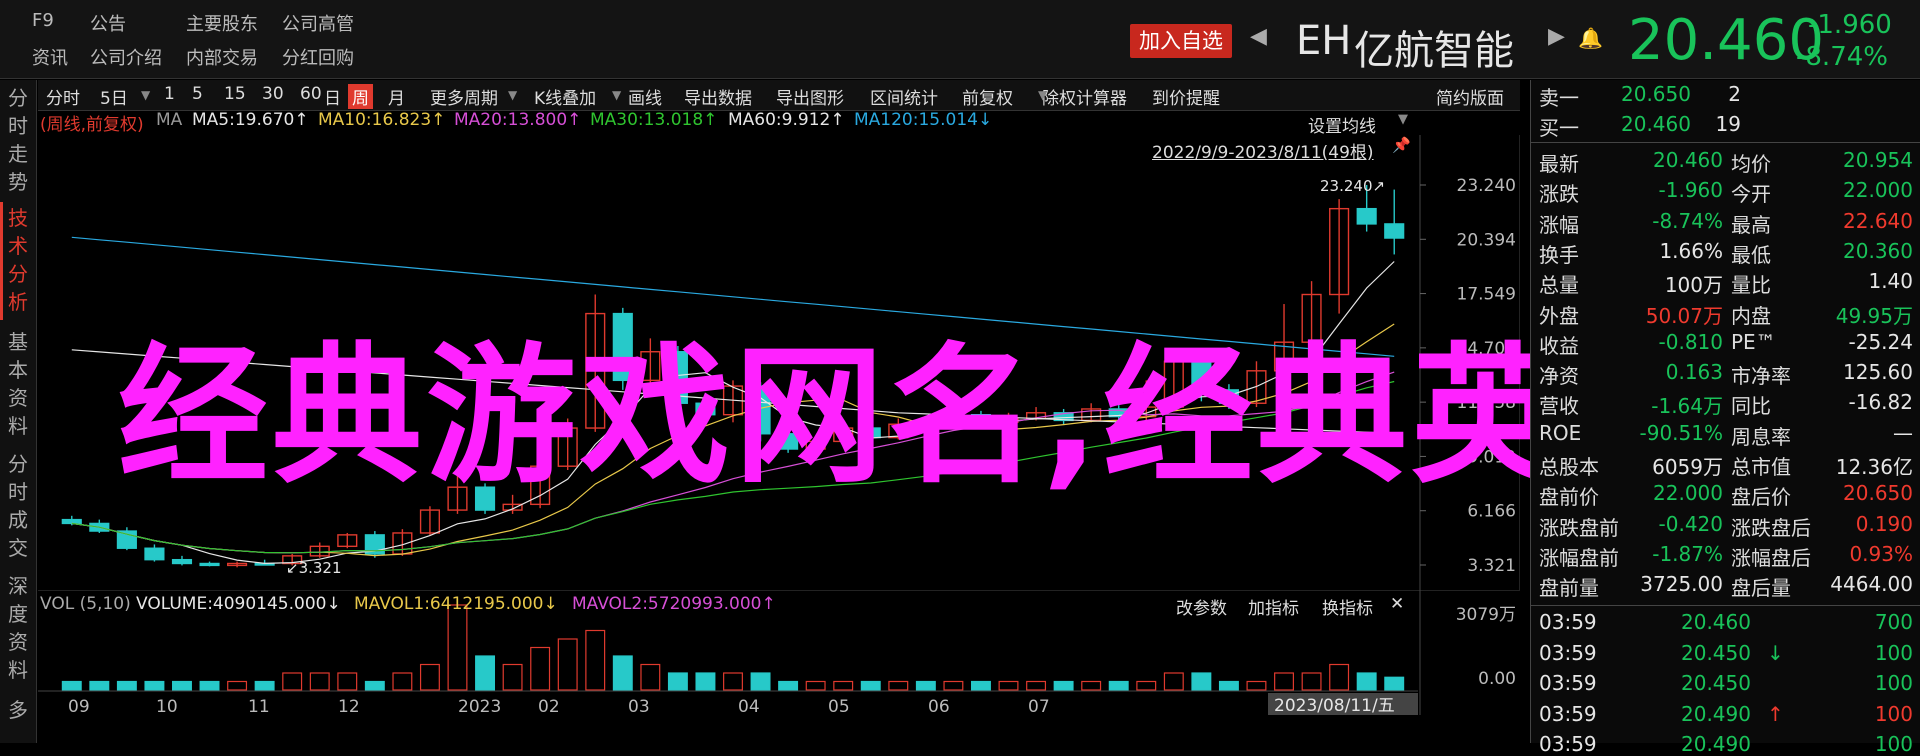 The width and height of the screenshot is (1920, 756). I want to click on stat-label: 收益, so click(1559, 345).